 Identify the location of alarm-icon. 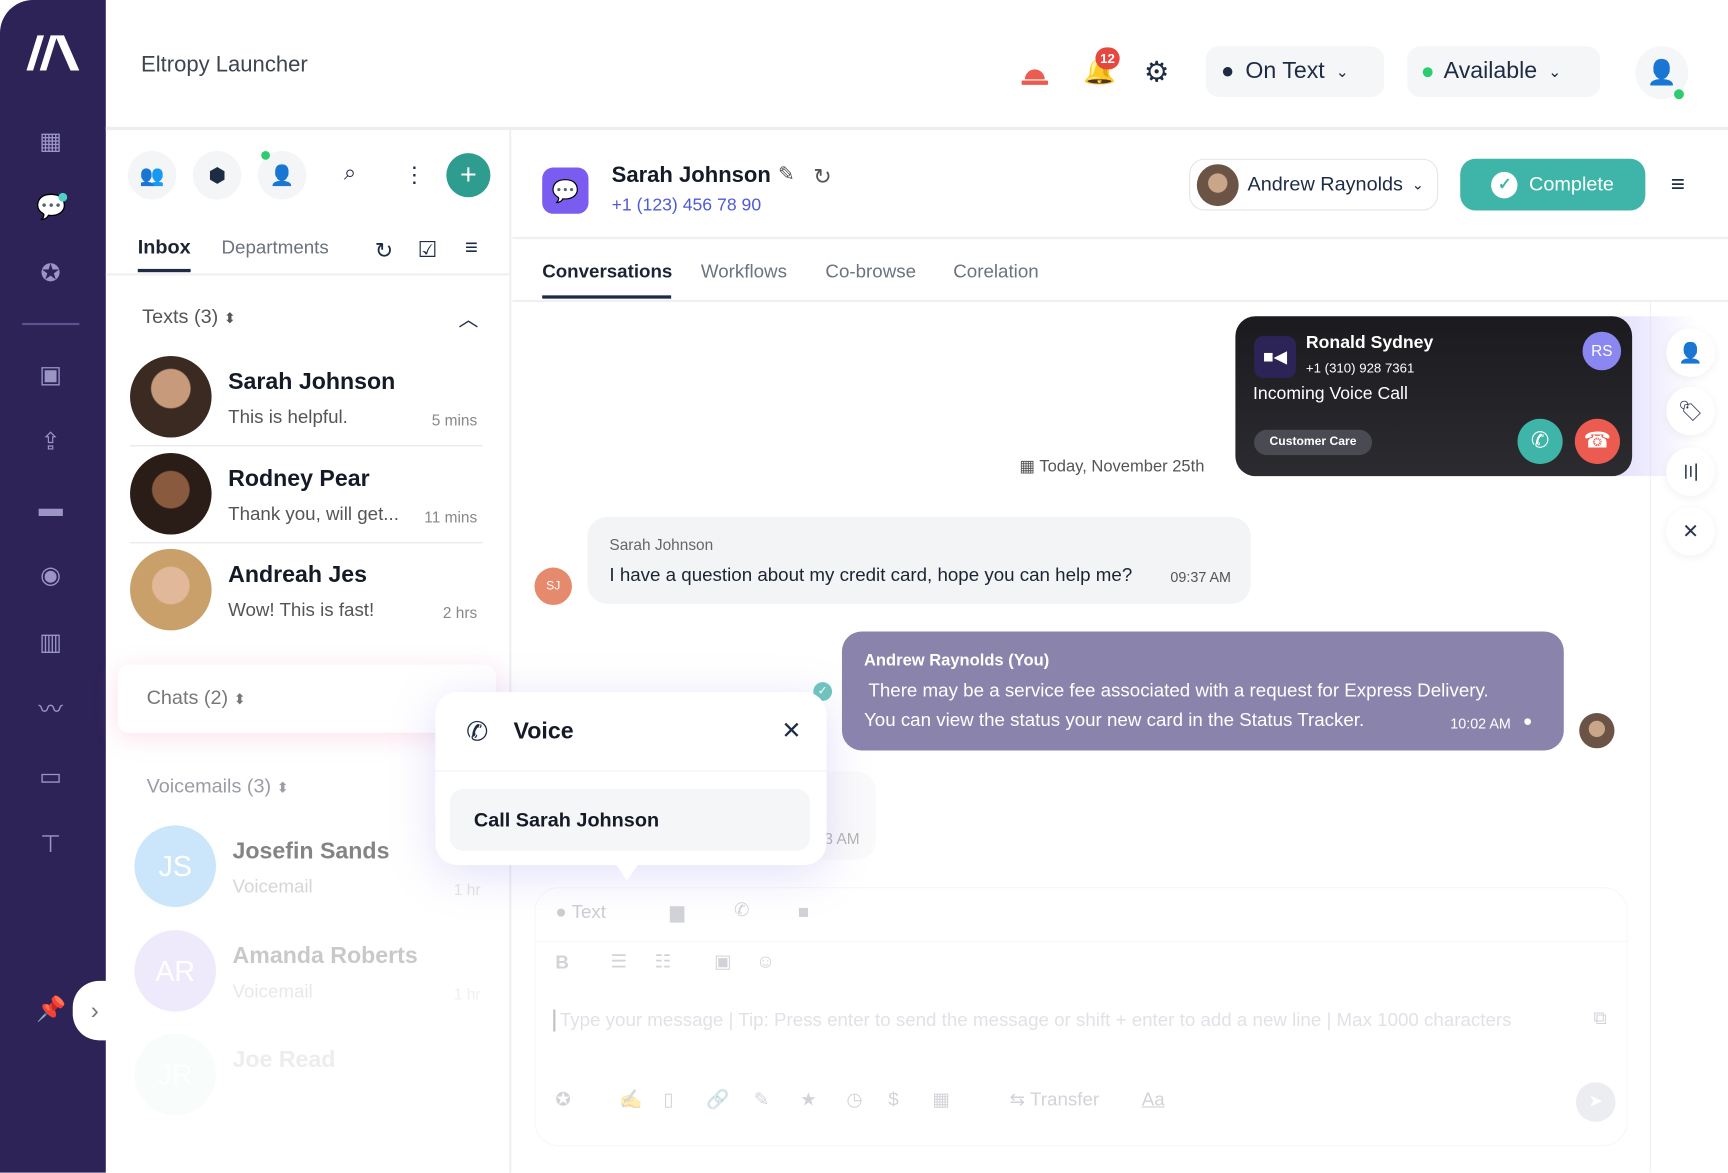
(1034, 70).